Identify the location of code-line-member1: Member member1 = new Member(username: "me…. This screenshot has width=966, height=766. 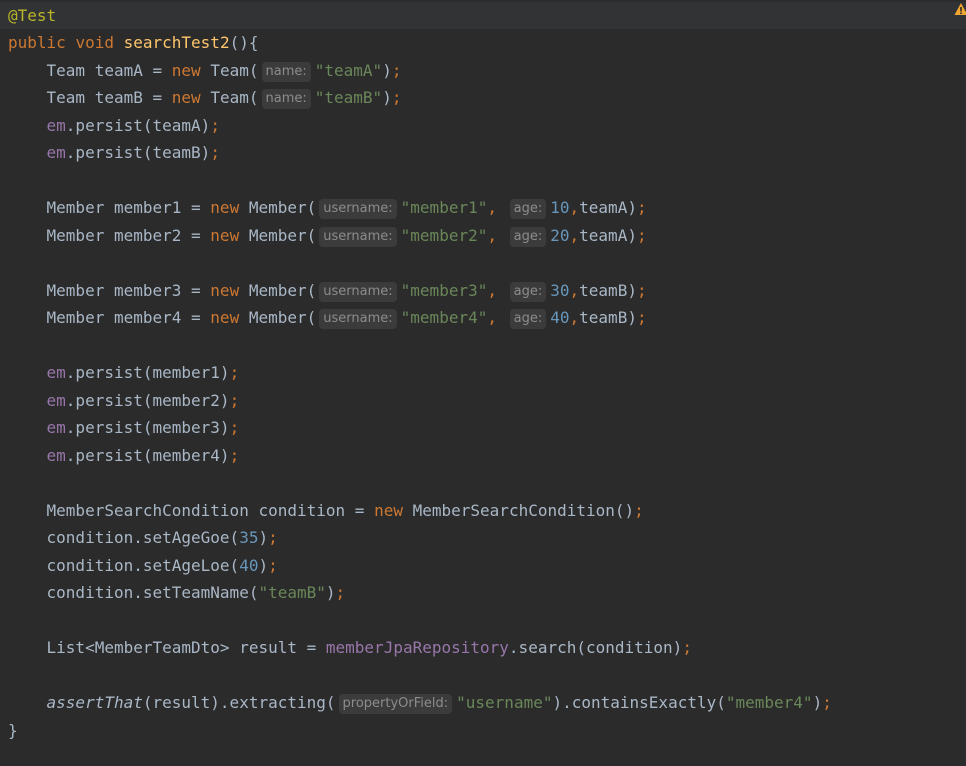
(346, 208).